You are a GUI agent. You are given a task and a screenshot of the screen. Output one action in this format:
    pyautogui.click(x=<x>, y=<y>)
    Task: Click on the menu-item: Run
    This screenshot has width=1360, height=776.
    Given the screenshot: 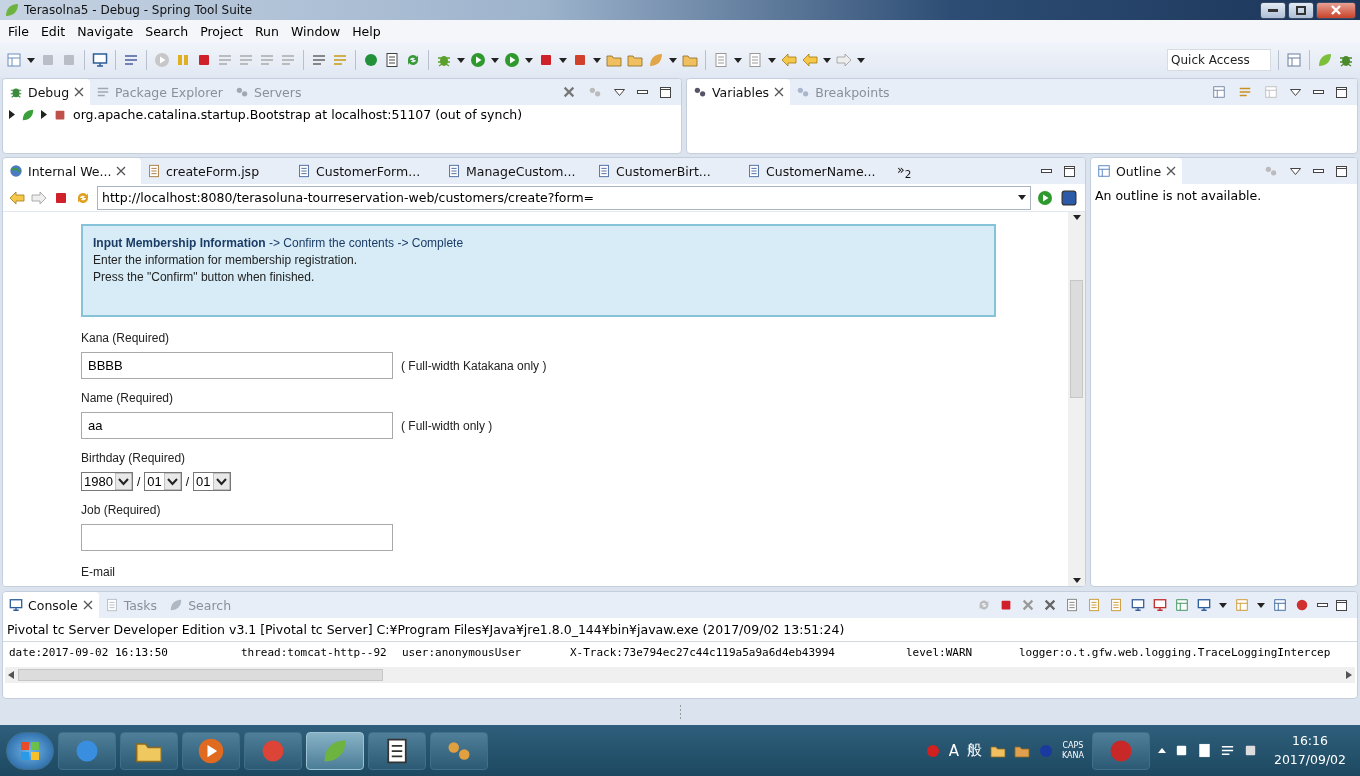 What is the action you would take?
    pyautogui.click(x=266, y=31)
    